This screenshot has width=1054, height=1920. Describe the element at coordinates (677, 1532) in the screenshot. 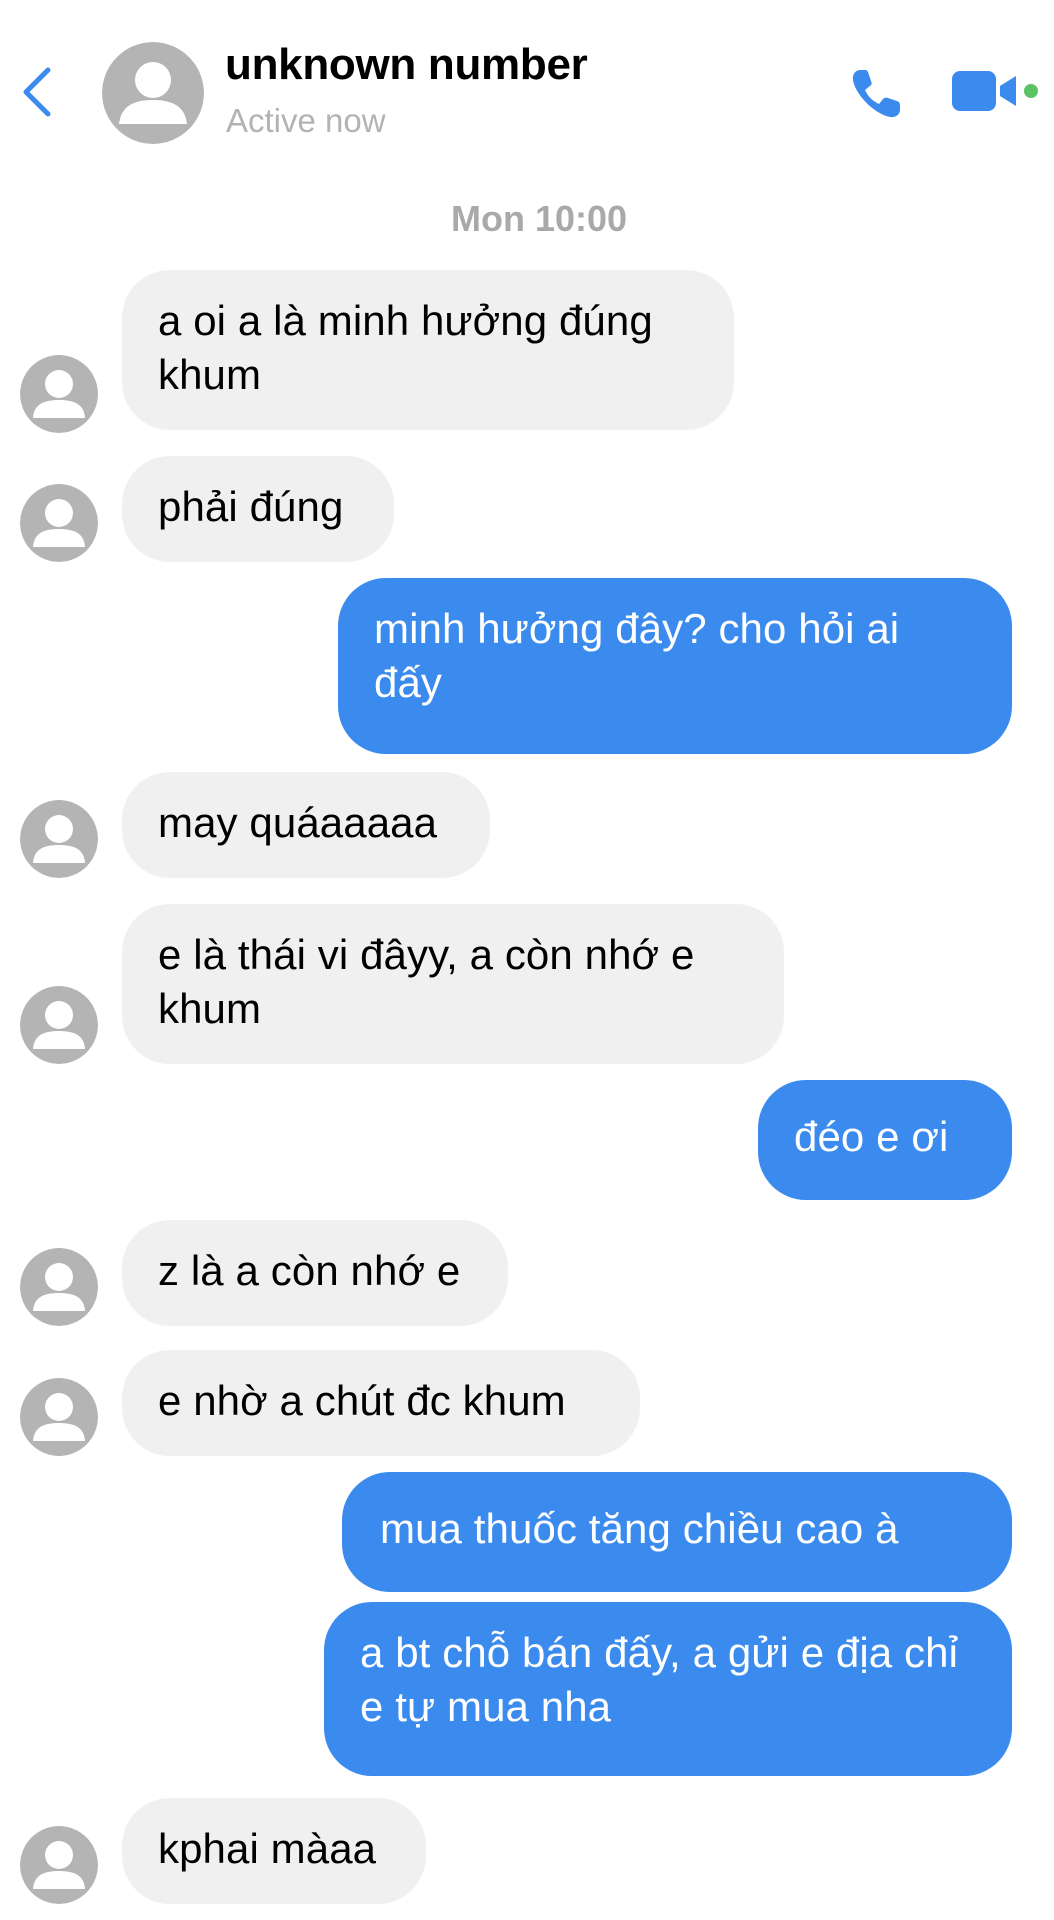

I see `sent-message: mua thuốc tăng chiều cao à` at that location.